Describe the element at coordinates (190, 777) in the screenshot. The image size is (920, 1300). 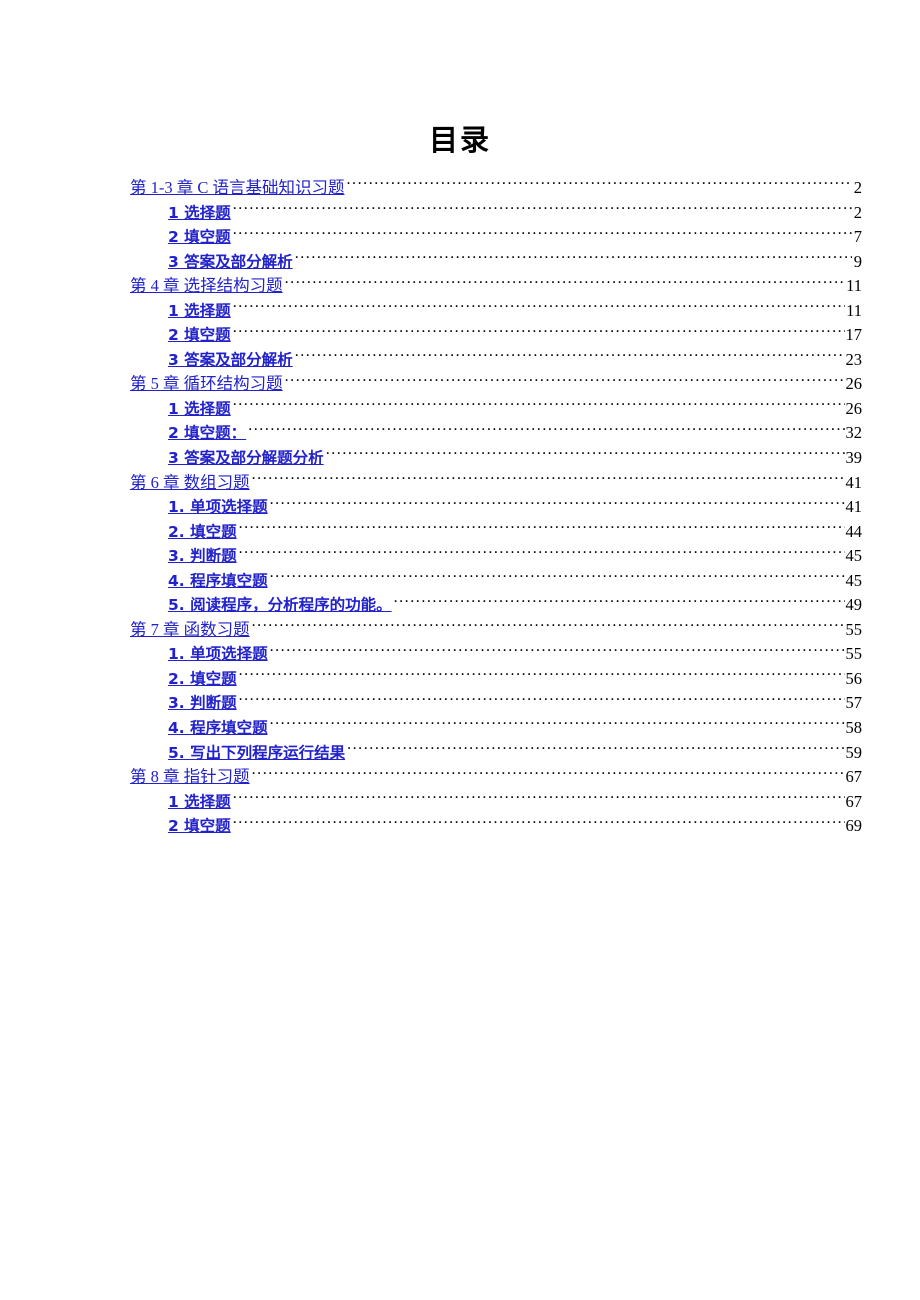
I see `toc-entry-link: 第 8 章 指针习题` at that location.